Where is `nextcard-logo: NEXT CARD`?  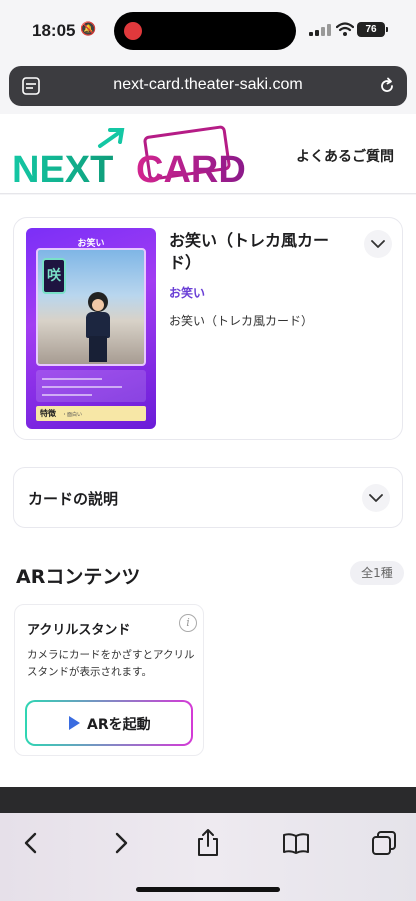 nextcard-logo: NEXT CARD is located at coordinates (140, 157).